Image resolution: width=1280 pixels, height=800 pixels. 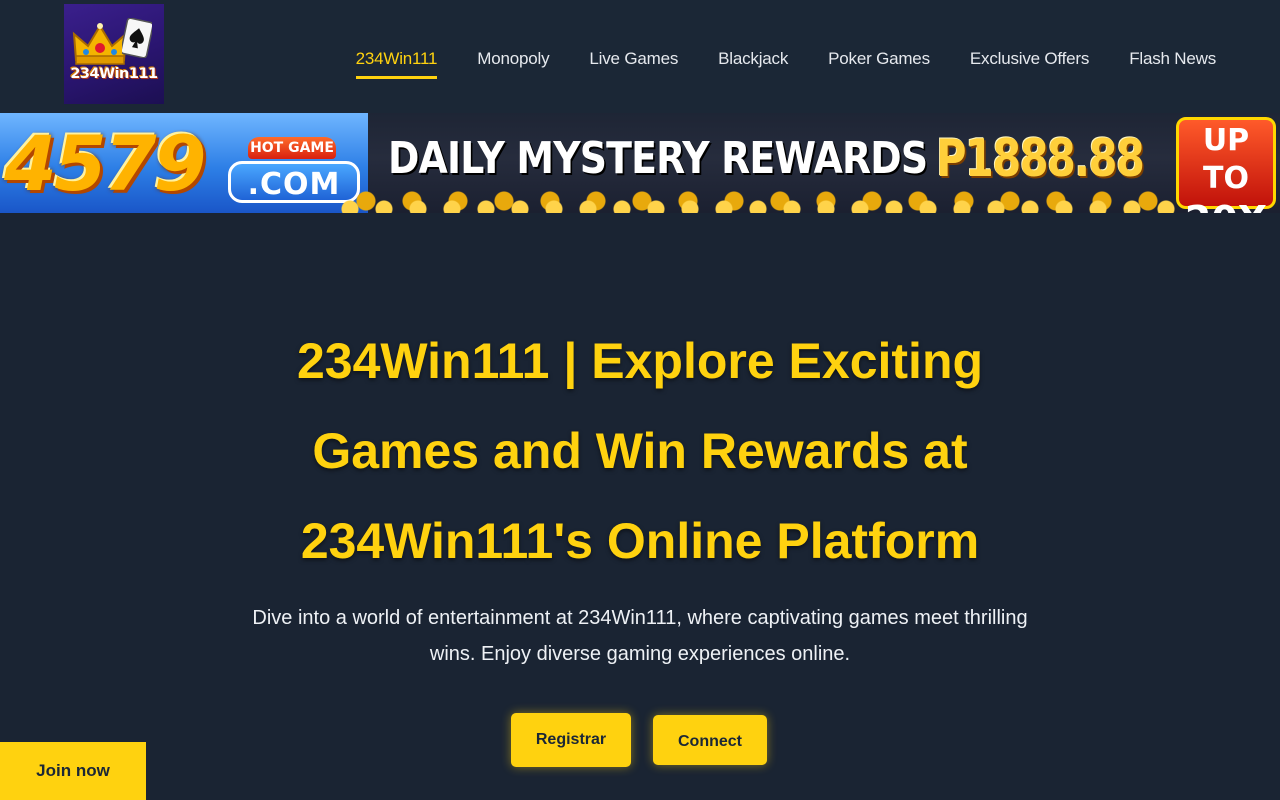 I want to click on hero-title-line: 234Win111's Online Platform, so click(x=640, y=541).